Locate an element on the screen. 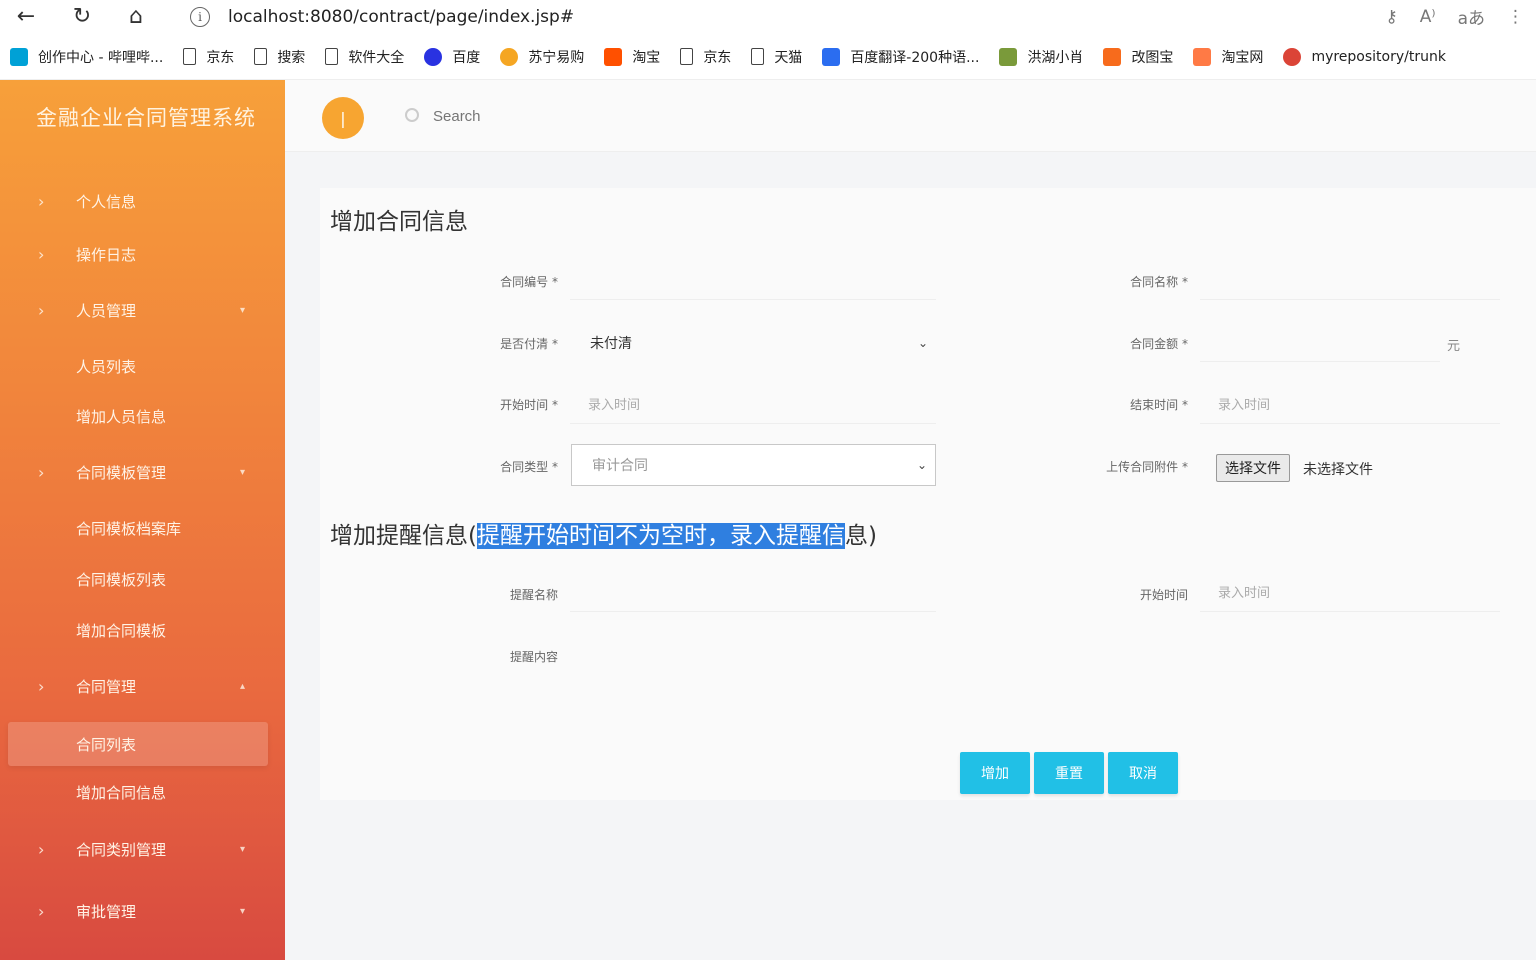 This screenshot has width=1536, height=960. sidebar-item-label: 合同管理 is located at coordinates (106, 686).